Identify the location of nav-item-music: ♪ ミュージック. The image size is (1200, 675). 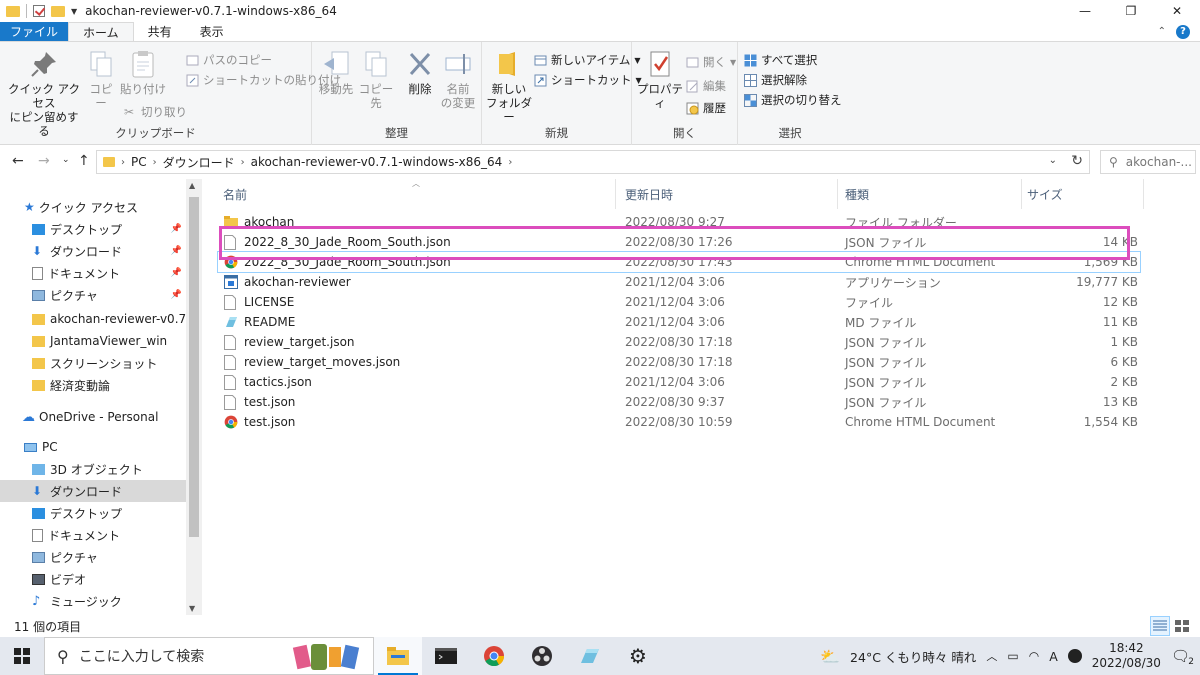
(93, 601).